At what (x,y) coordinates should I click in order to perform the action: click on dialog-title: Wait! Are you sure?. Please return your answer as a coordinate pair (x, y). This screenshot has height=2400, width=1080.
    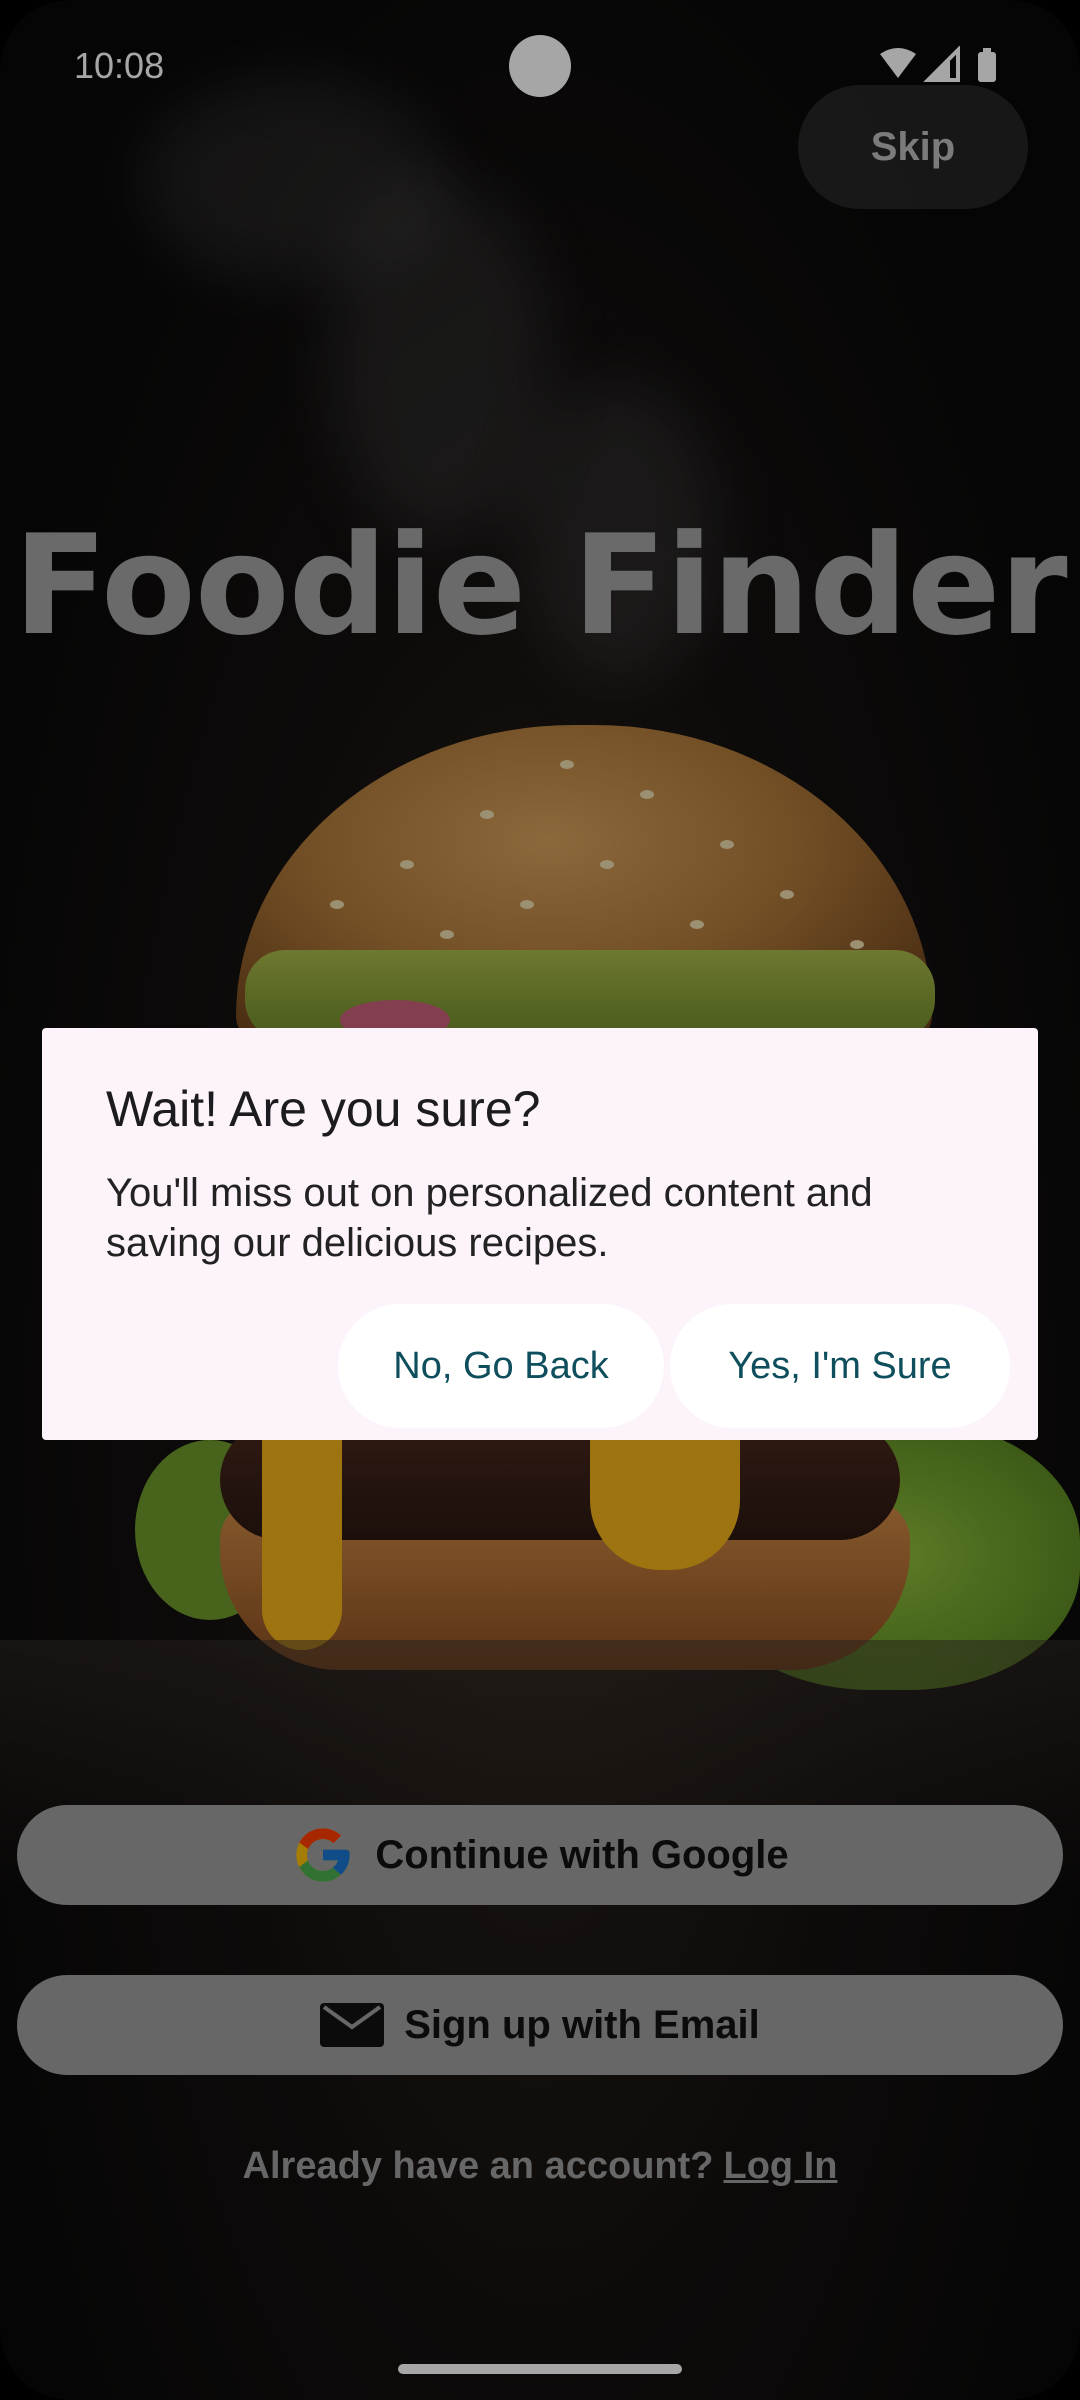
    Looking at the image, I should click on (323, 1109).